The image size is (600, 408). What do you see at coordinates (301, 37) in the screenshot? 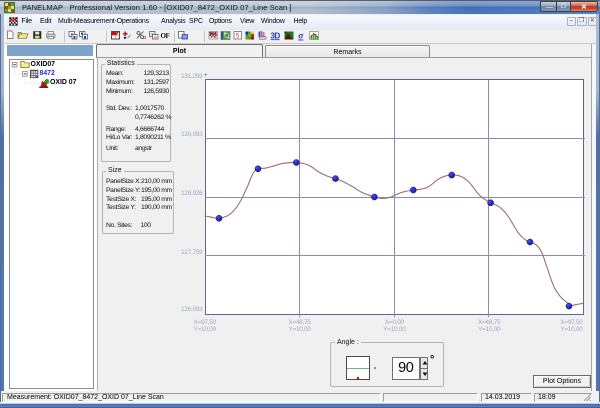
I see `svg-text: σ` at bounding box center [301, 37].